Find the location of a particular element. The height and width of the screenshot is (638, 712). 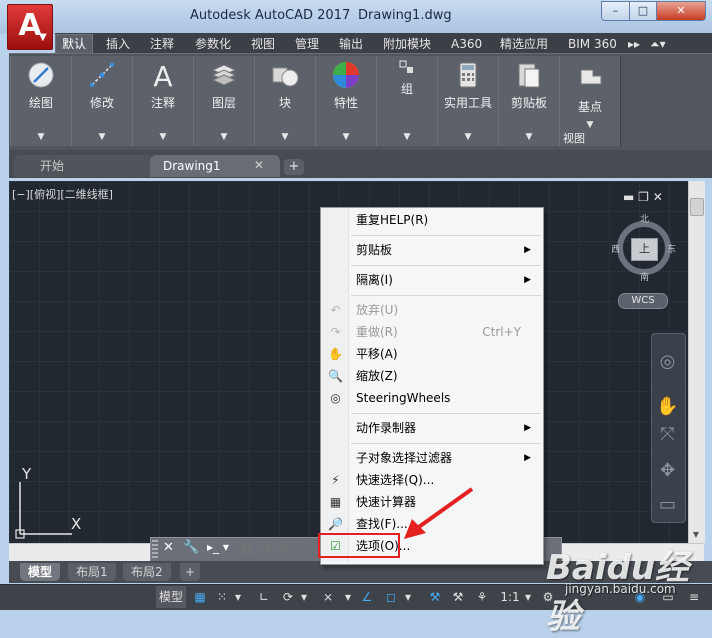

object-snap-tracking-icon: ∠ is located at coordinates (367, 597).